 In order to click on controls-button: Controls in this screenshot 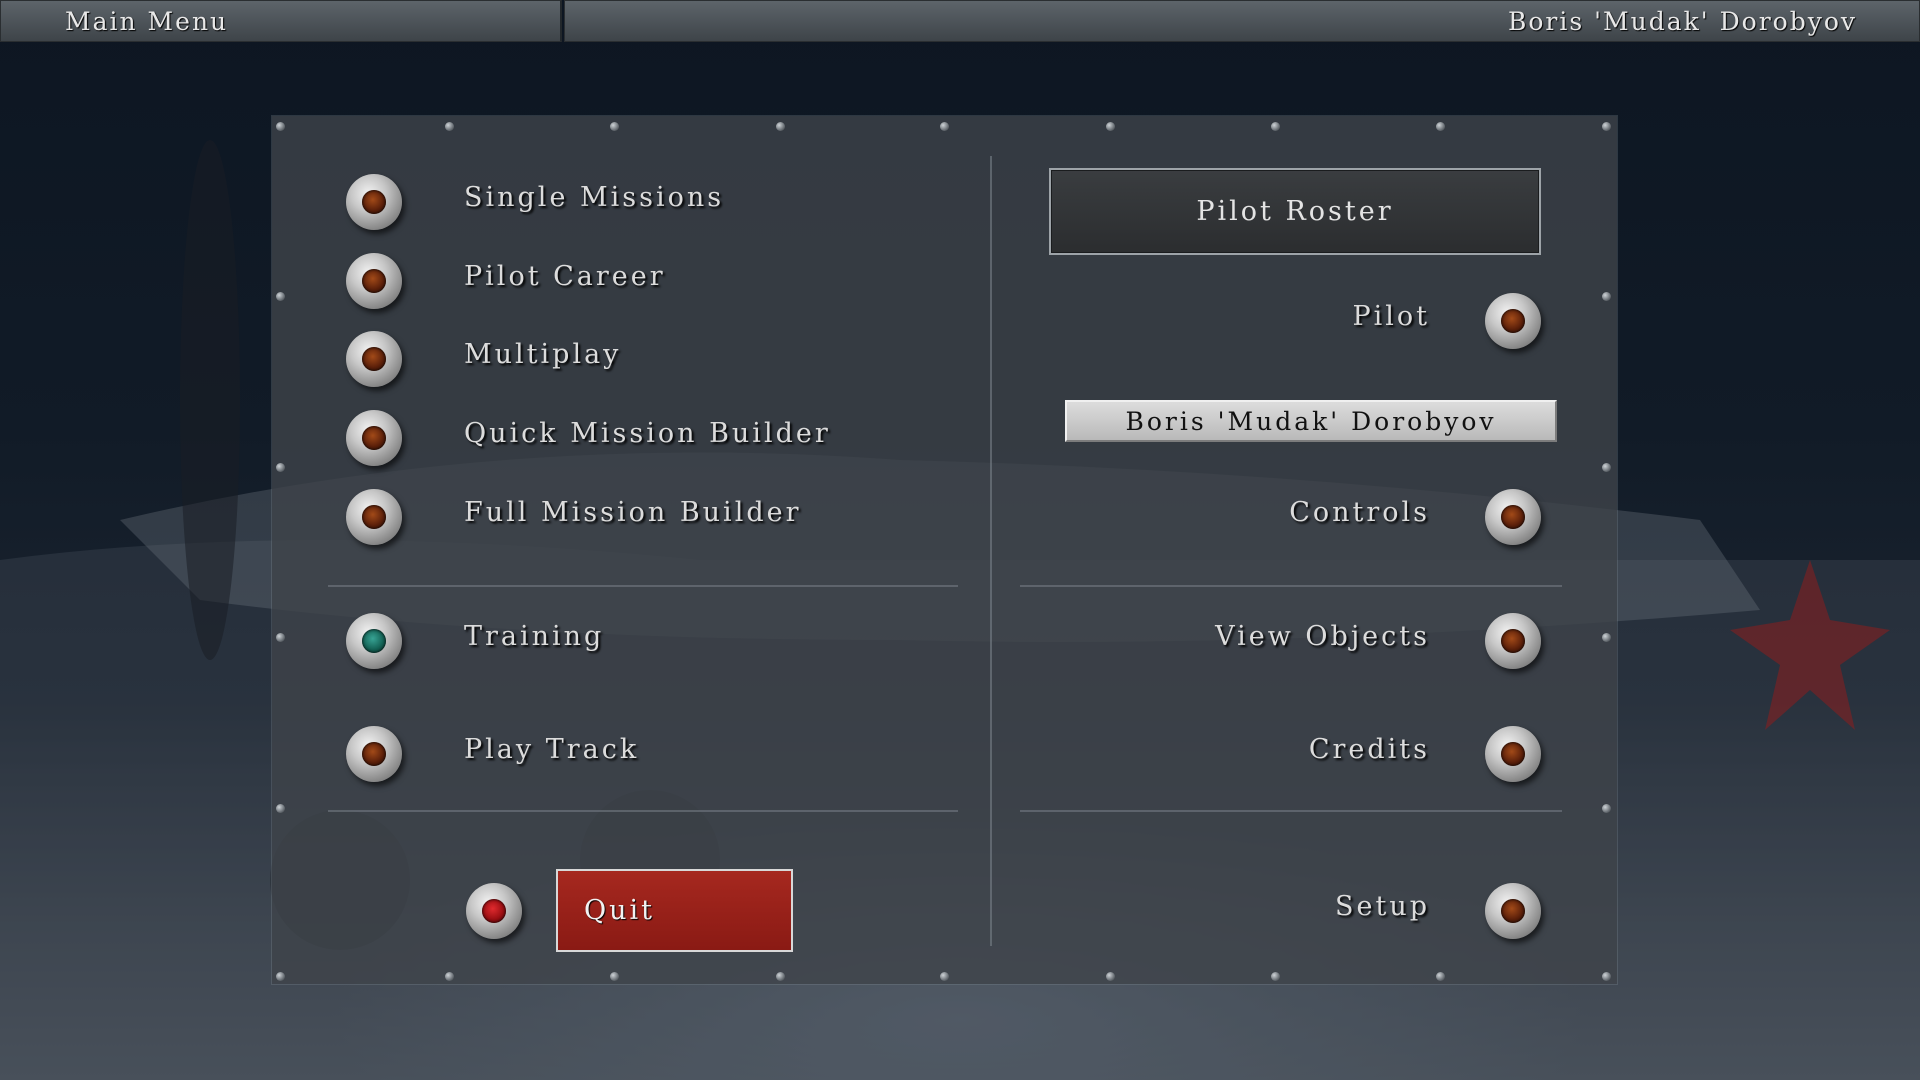, I will do `click(1359, 512)`.